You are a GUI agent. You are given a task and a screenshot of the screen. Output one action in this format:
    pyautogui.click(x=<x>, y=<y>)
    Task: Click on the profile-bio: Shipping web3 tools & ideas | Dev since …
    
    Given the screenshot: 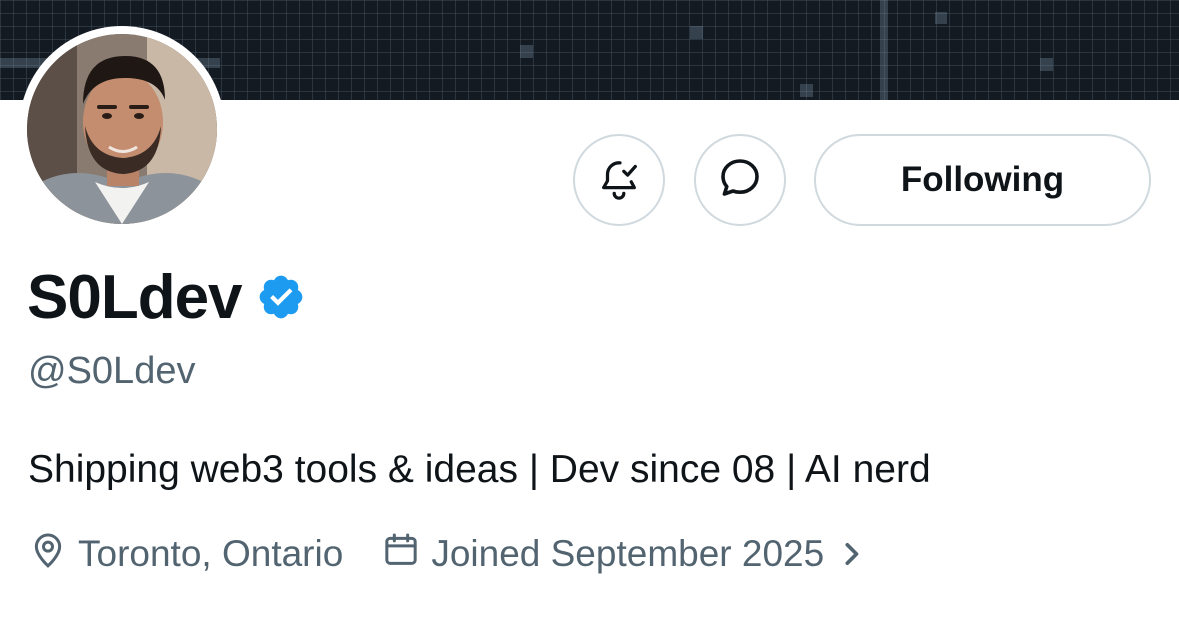 What is the action you would take?
    pyautogui.click(x=479, y=469)
    